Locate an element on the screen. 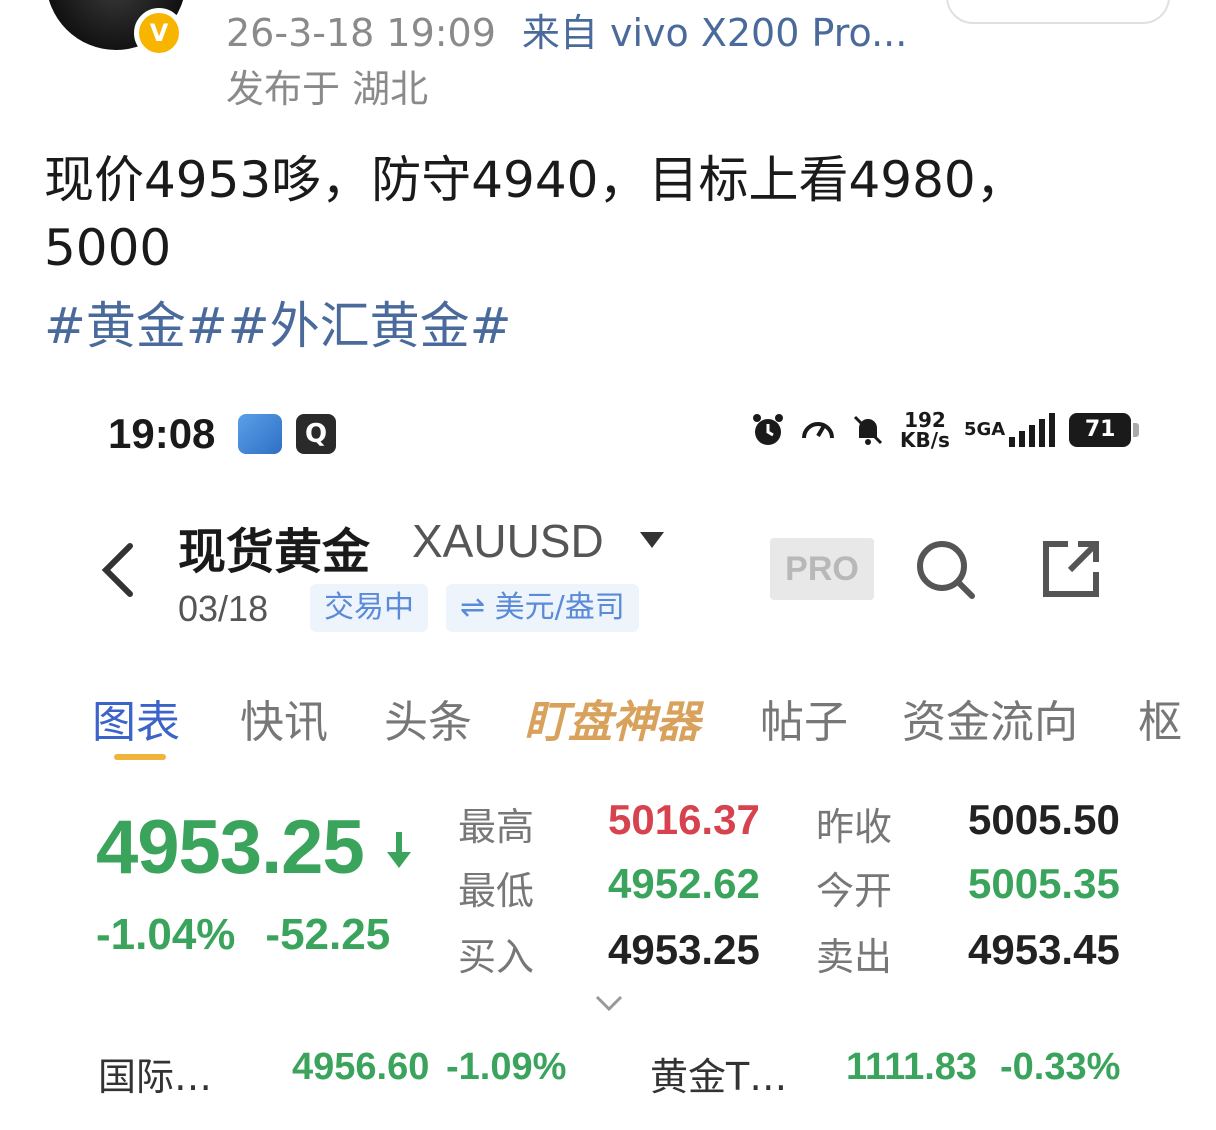 The width and height of the screenshot is (1216, 1130). prev-close-label: 昨收 is located at coordinates (854, 827).